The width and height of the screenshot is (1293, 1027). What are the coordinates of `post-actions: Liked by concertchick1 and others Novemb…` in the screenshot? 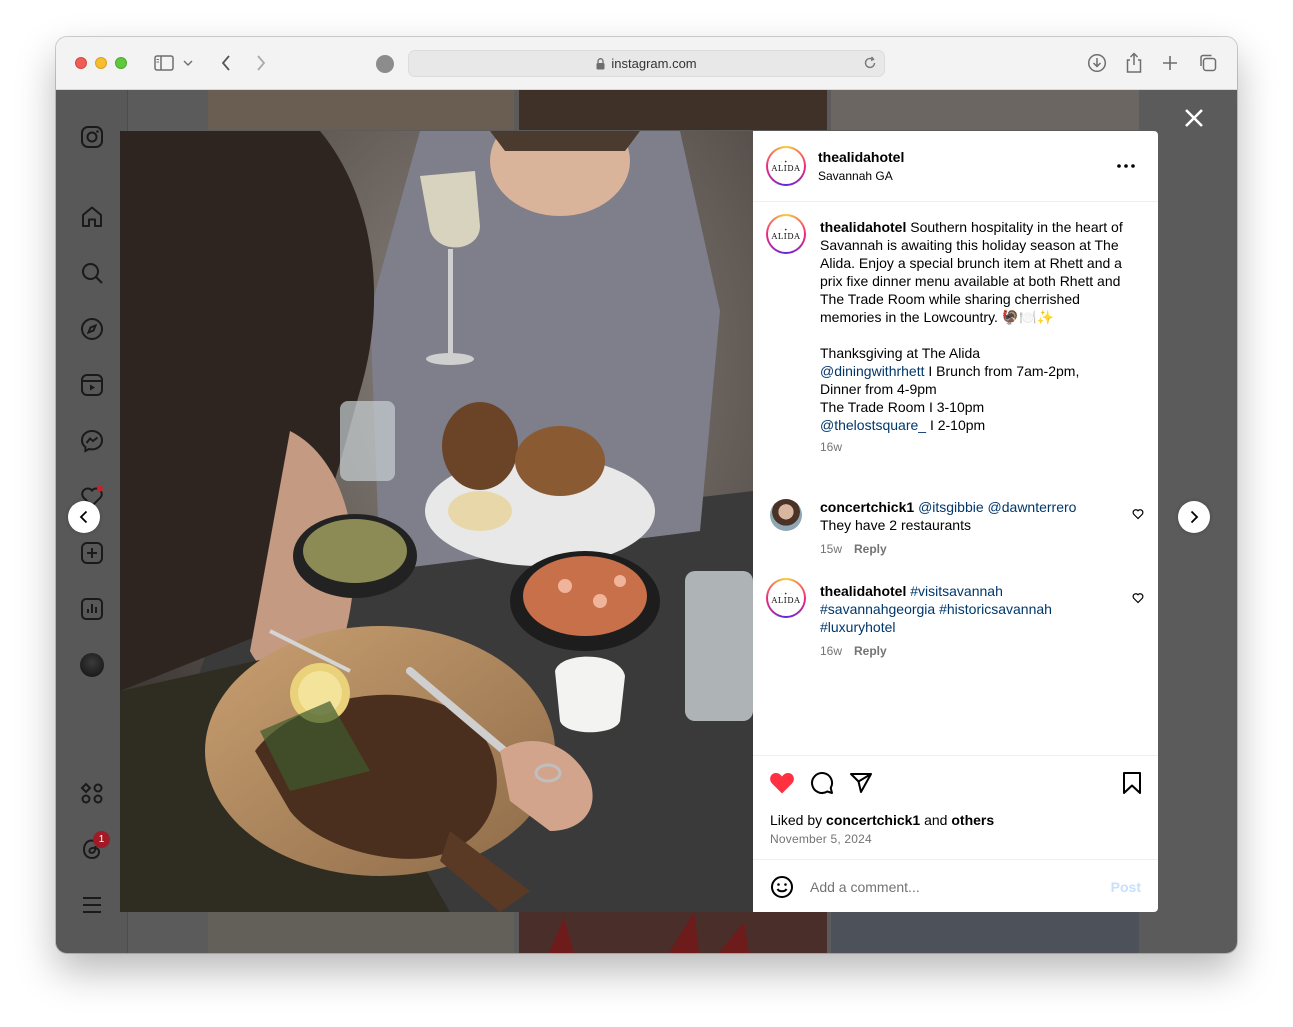 It's located at (955, 807).